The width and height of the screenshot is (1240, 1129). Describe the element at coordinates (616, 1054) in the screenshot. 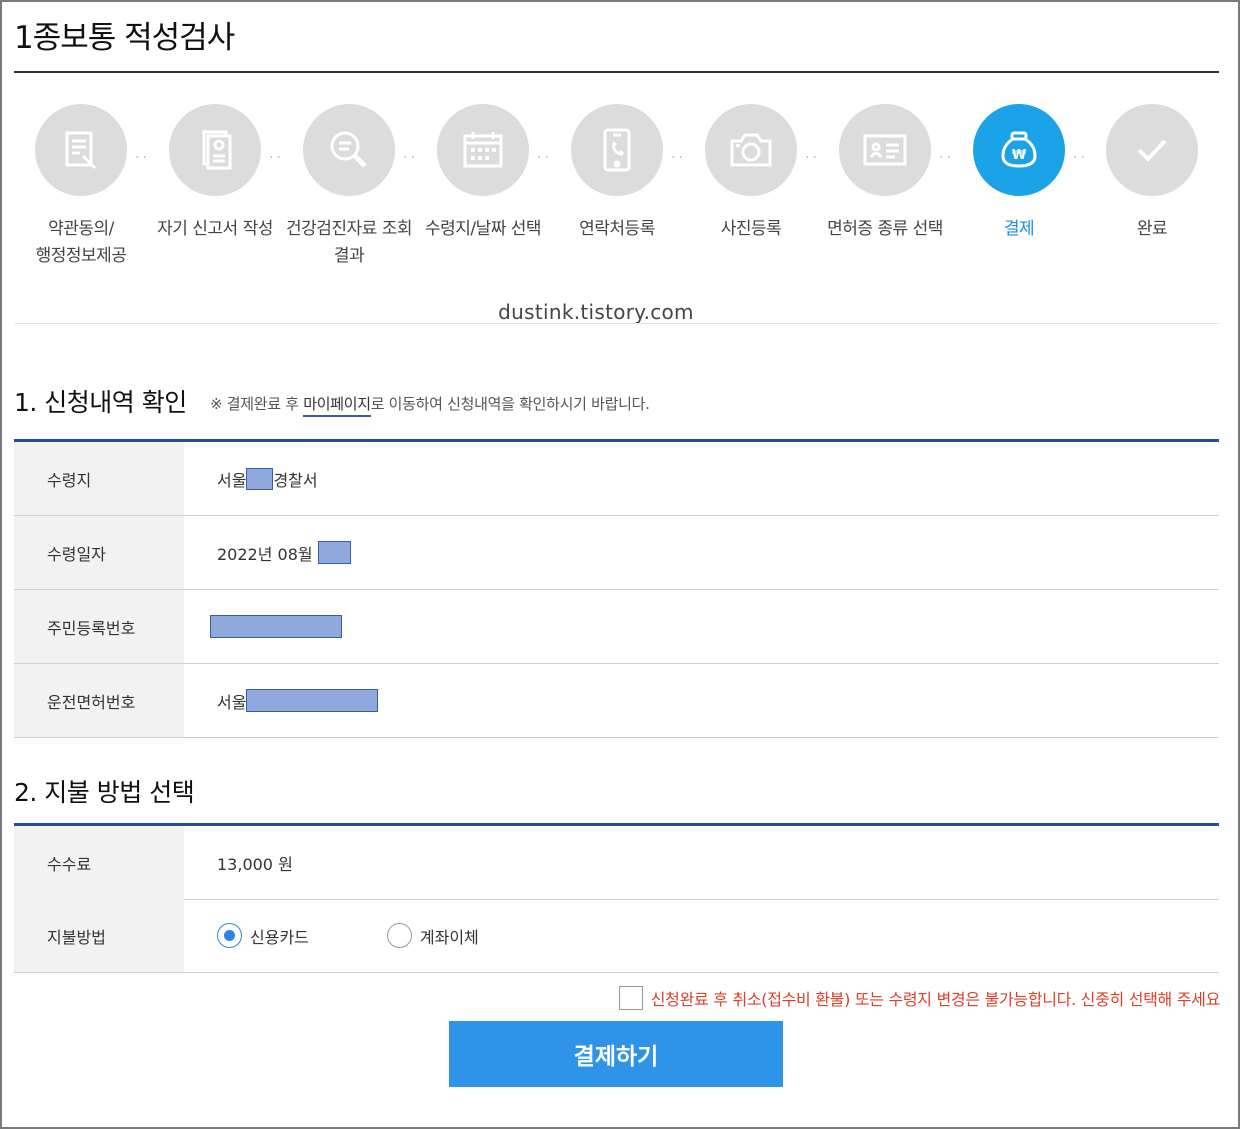

I see `pay-button: 결제하기` at that location.